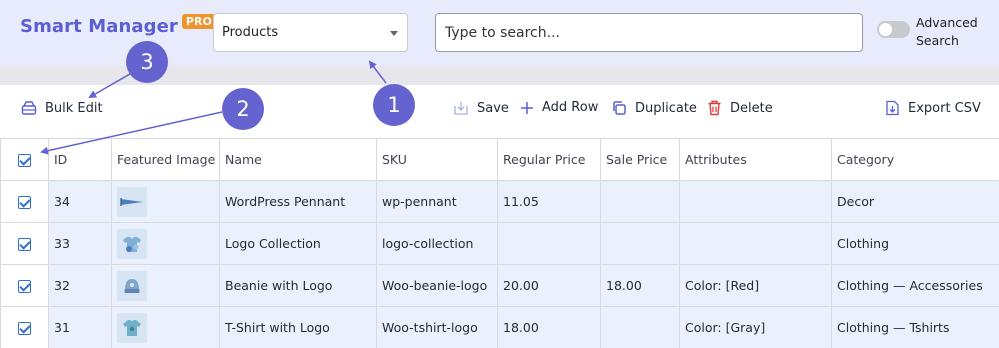 The width and height of the screenshot is (999, 348). I want to click on cell-sale-price: 18.00, so click(640, 285).